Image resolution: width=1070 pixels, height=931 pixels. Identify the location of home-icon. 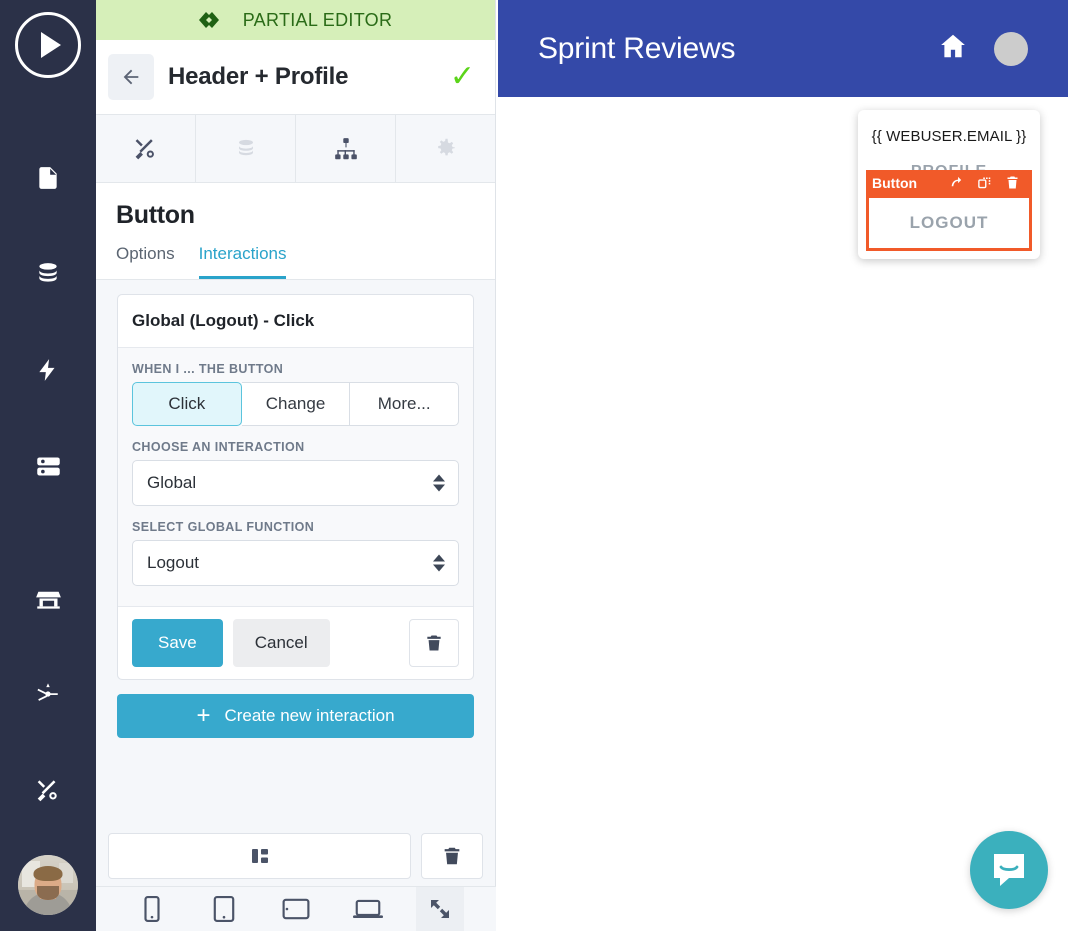
(953, 48).